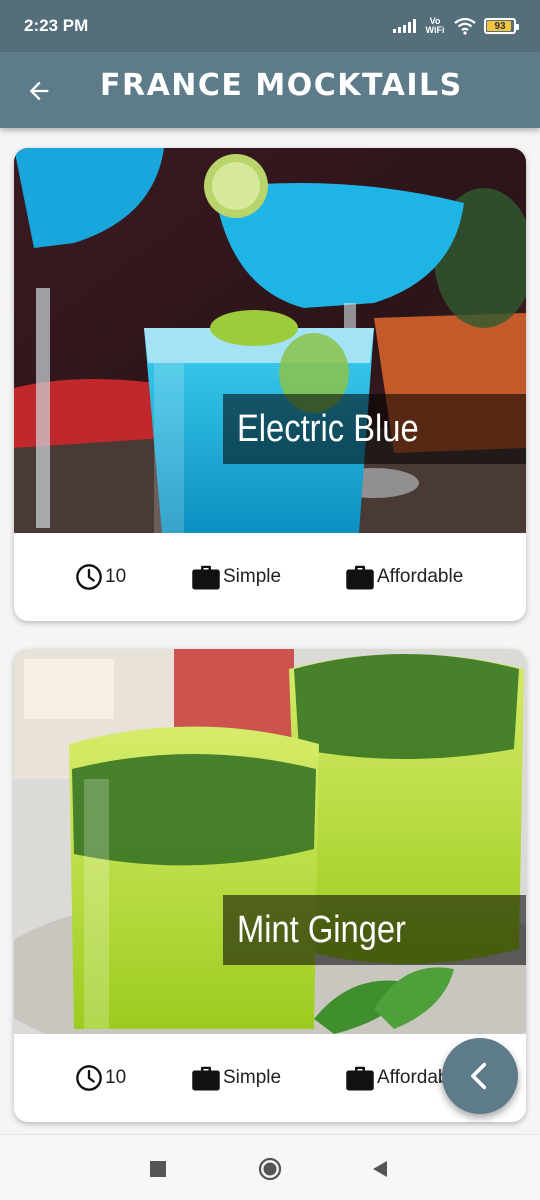 This screenshot has height=1200, width=540. I want to click on recipe-title: Mint Ginger, so click(321, 929).